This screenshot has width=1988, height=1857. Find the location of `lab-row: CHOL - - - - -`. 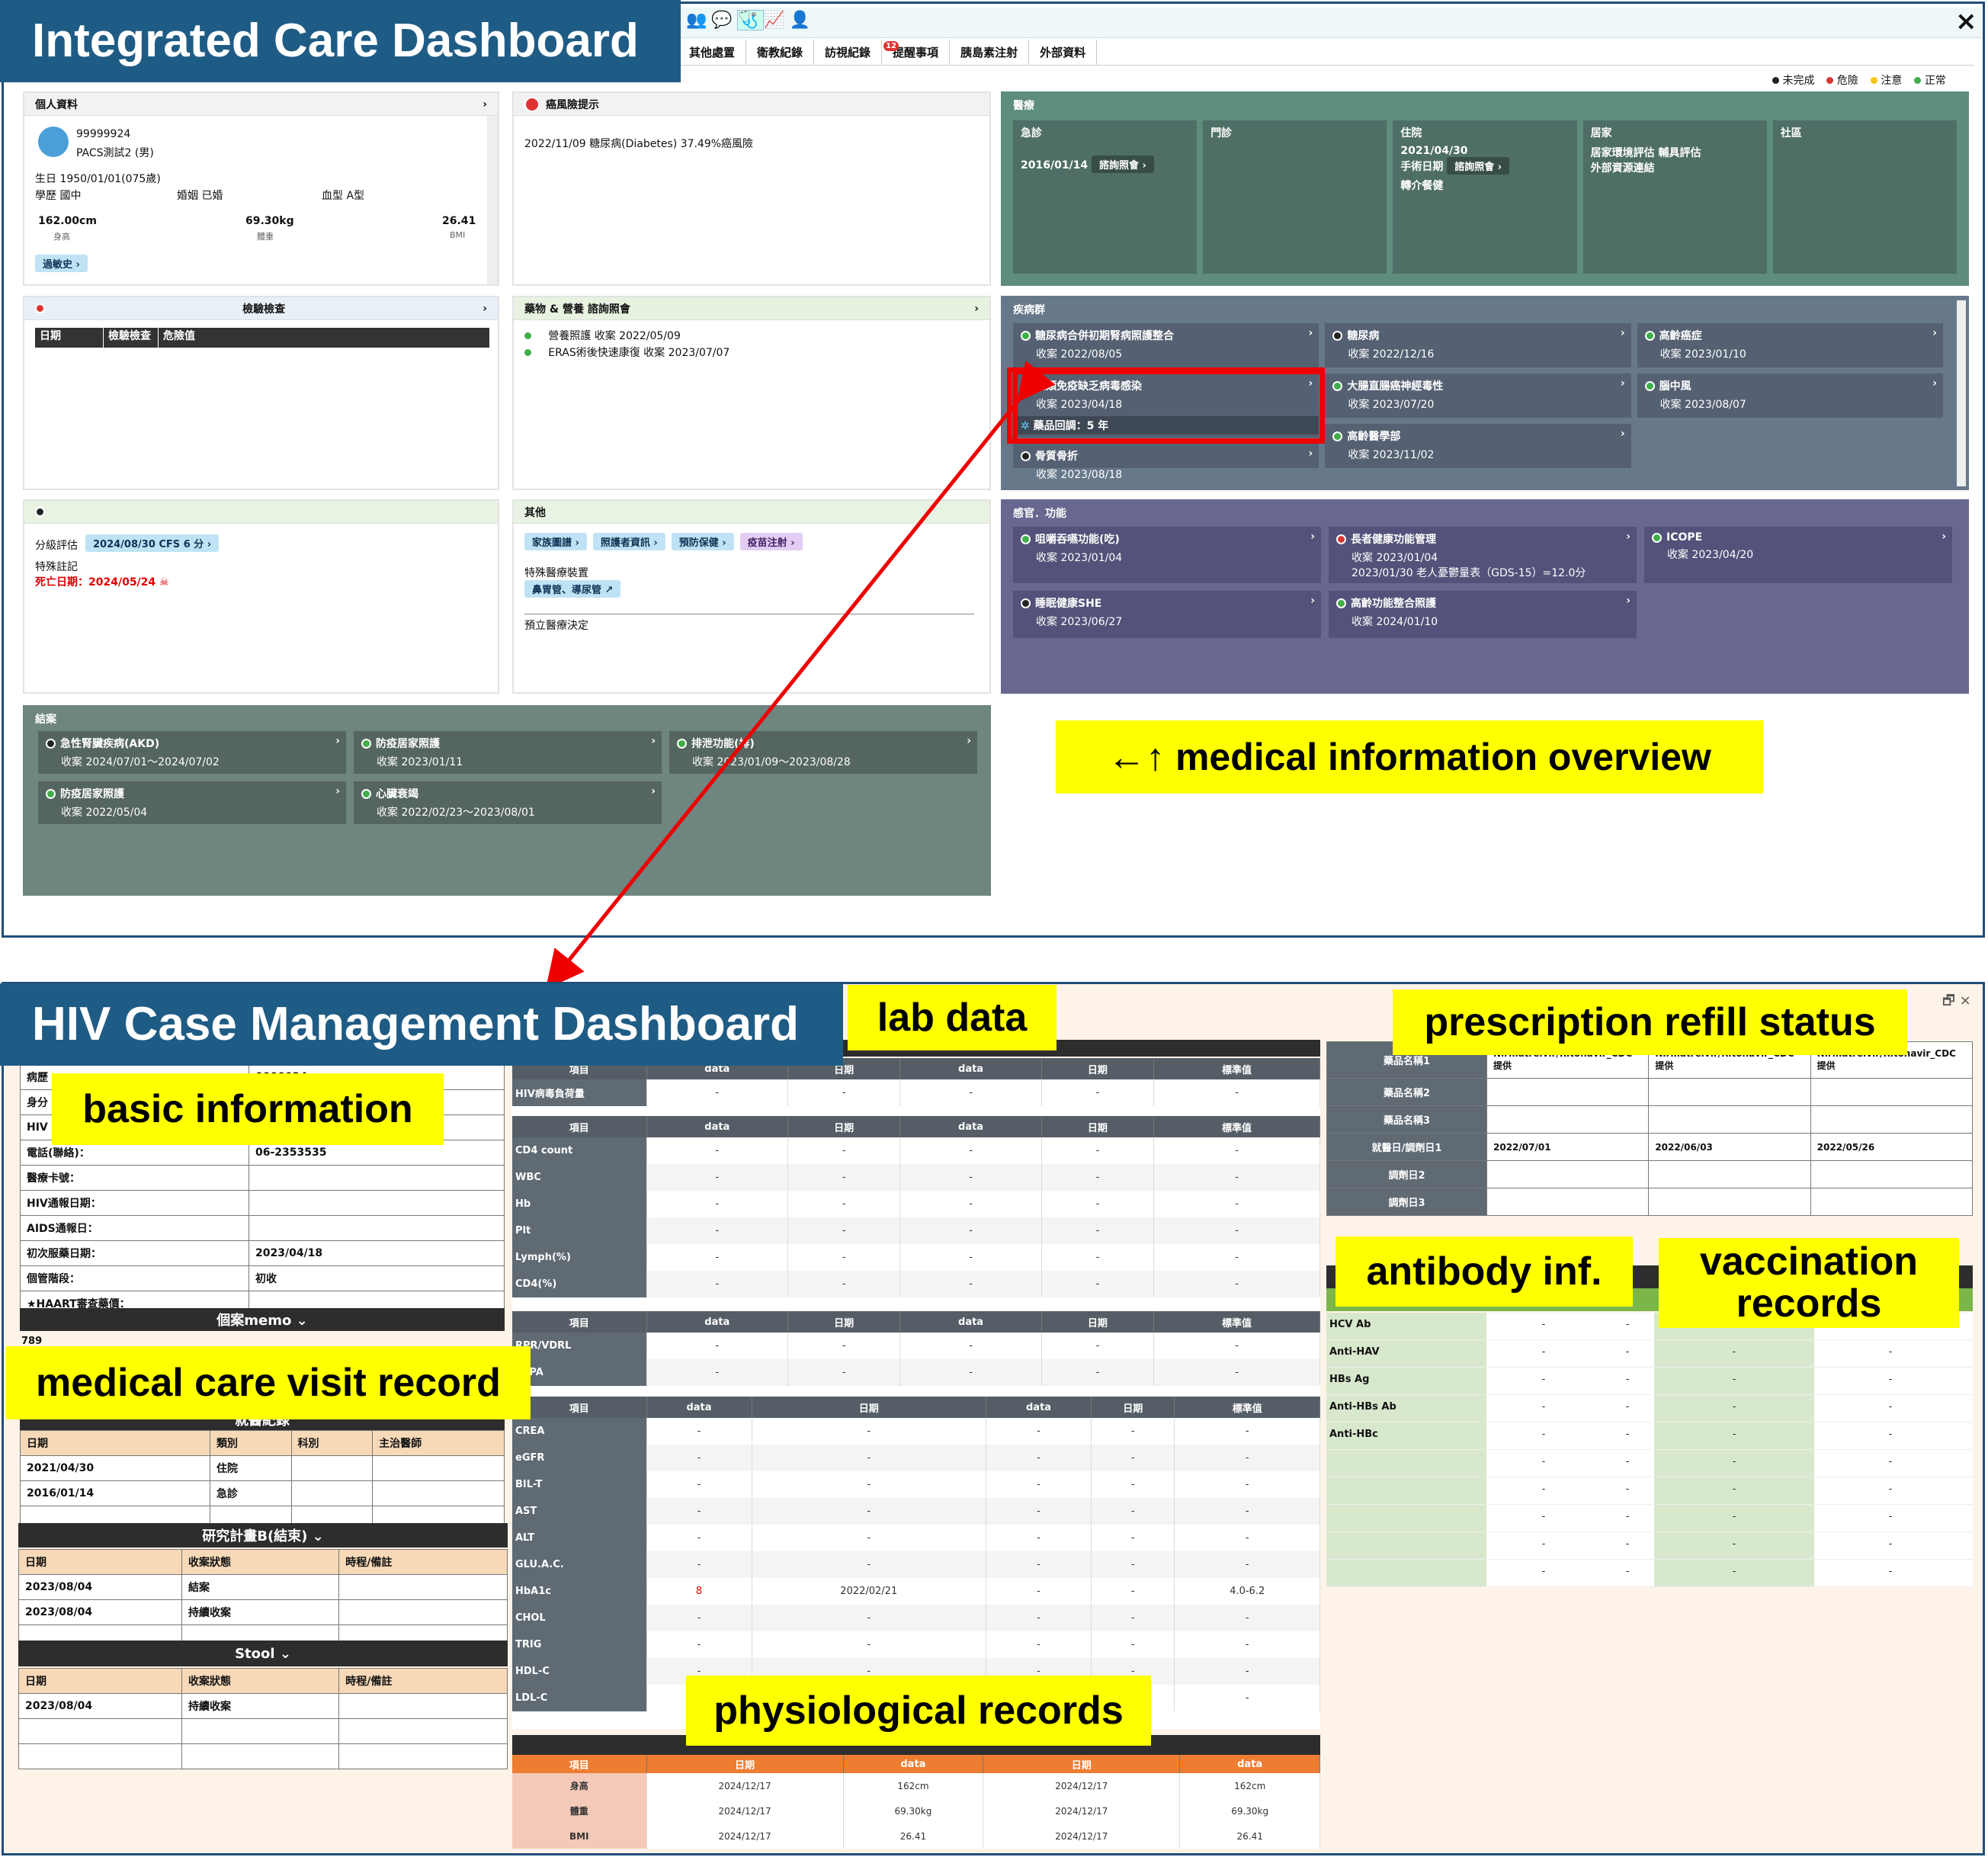

lab-row: CHOL - - - - - is located at coordinates (916, 1618).